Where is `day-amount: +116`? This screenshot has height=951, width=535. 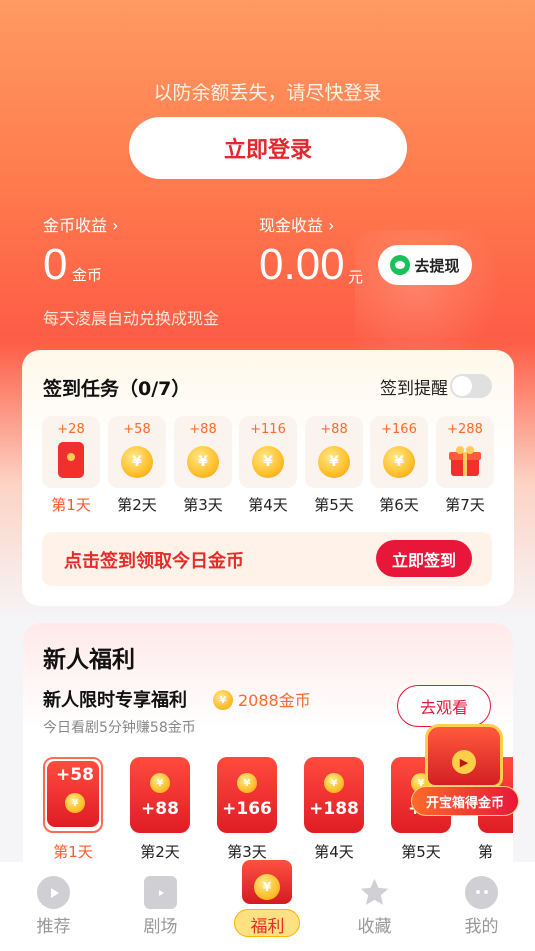 day-amount: +116 is located at coordinates (268, 429).